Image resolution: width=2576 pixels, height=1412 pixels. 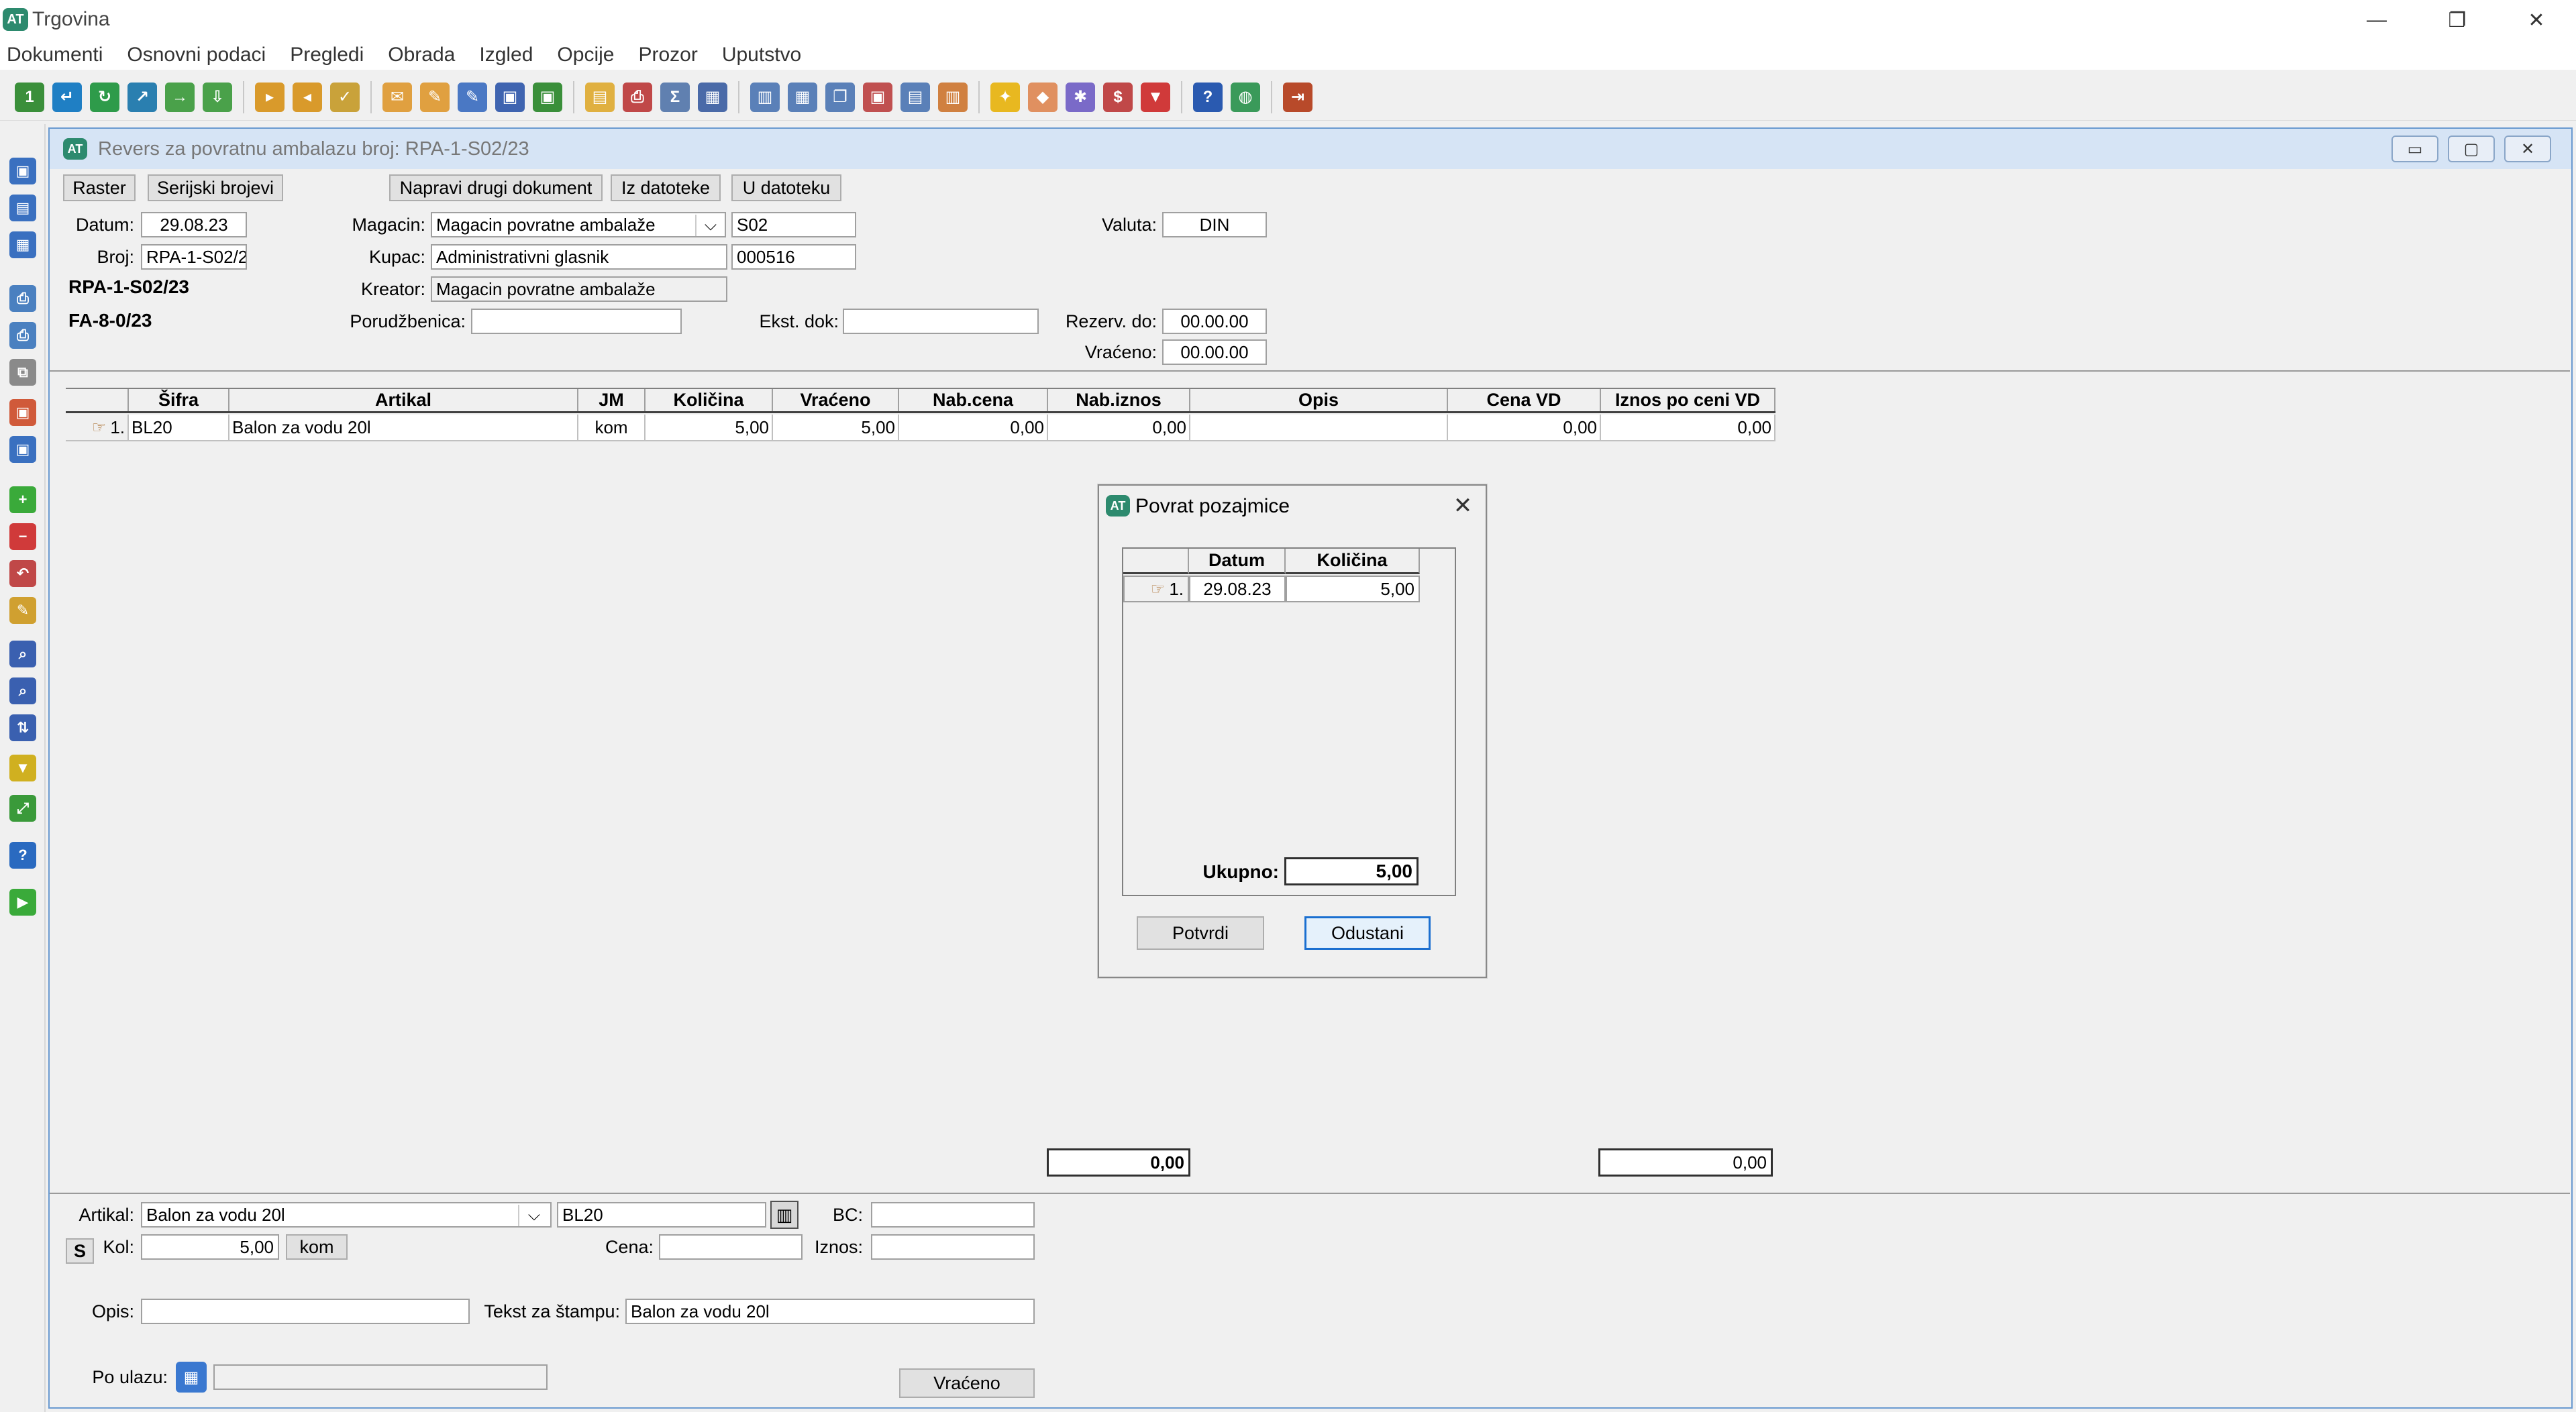 What do you see at coordinates (1524, 400) in the screenshot?
I see `column-cena-vd: Cena VD` at bounding box center [1524, 400].